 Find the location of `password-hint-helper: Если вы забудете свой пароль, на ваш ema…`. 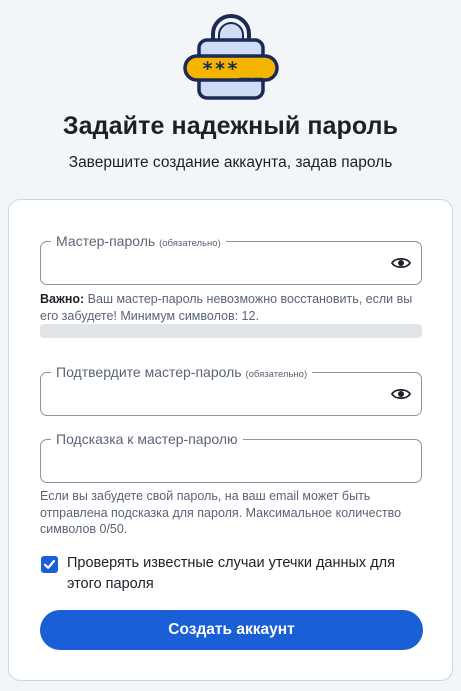

password-hint-helper: Если вы забудете свой пароль, на ваш ema… is located at coordinates (221, 512).